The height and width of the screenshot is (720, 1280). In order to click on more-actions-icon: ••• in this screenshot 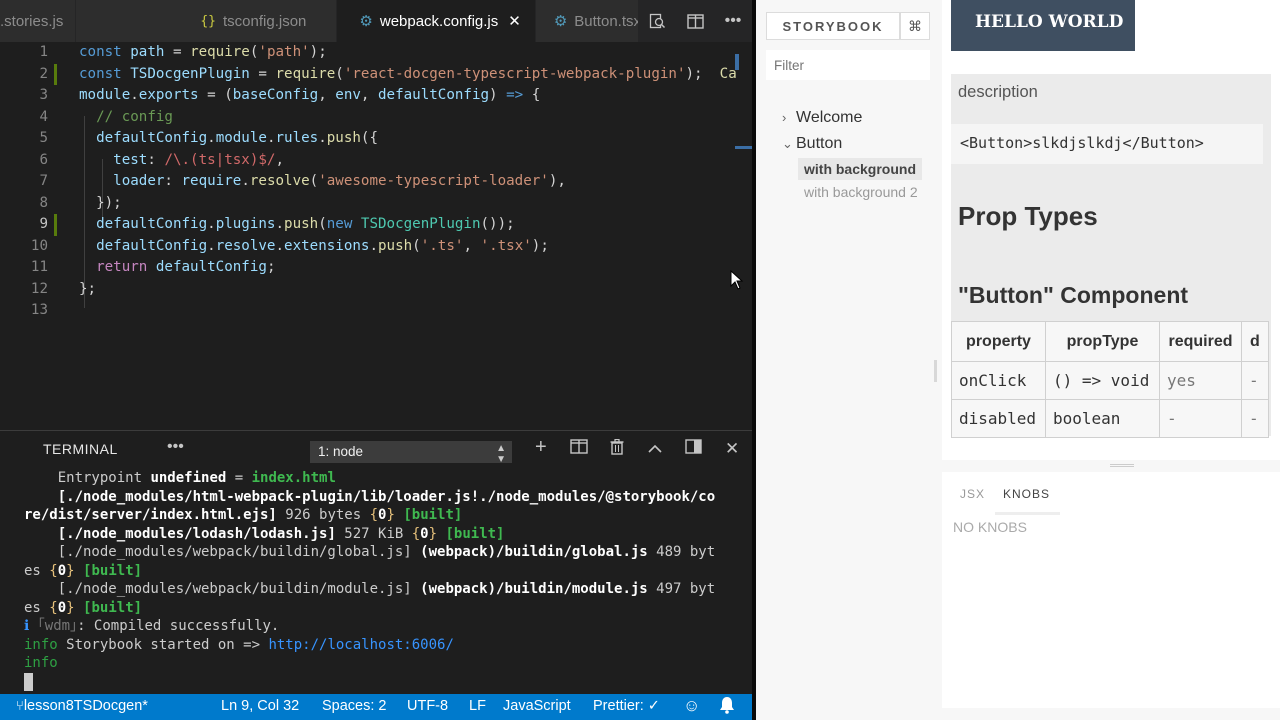, I will do `click(733, 21)`.